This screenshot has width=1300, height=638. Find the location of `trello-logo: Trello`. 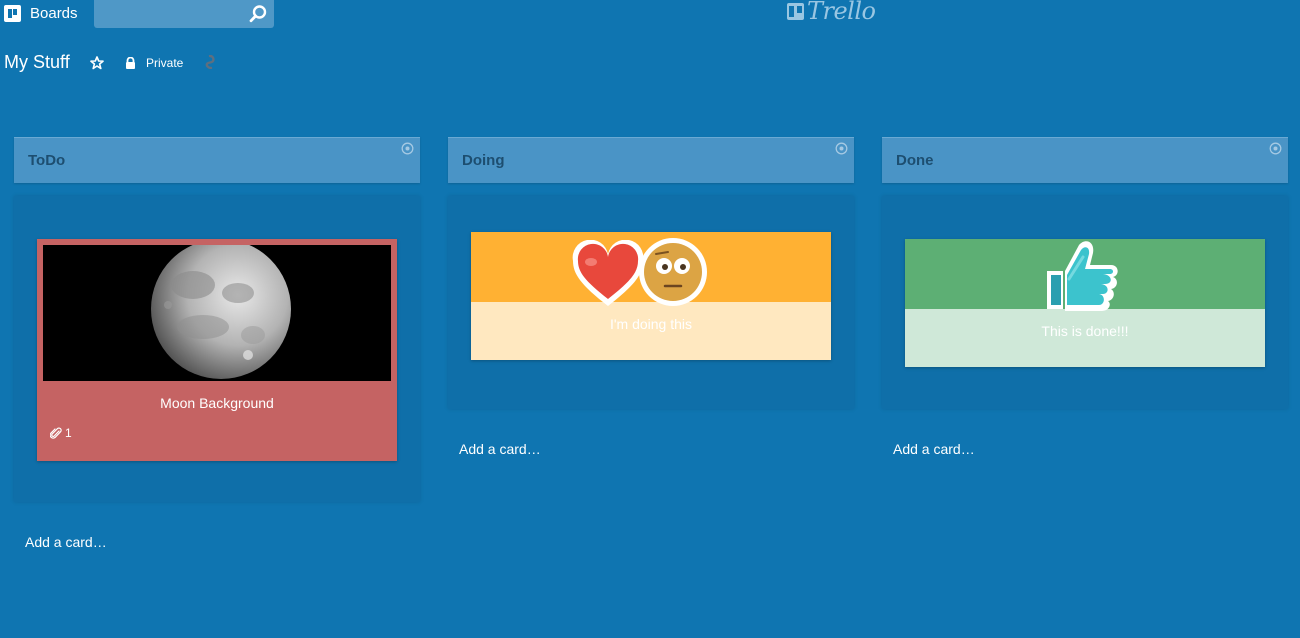

trello-logo: Trello is located at coordinates (831, 12).